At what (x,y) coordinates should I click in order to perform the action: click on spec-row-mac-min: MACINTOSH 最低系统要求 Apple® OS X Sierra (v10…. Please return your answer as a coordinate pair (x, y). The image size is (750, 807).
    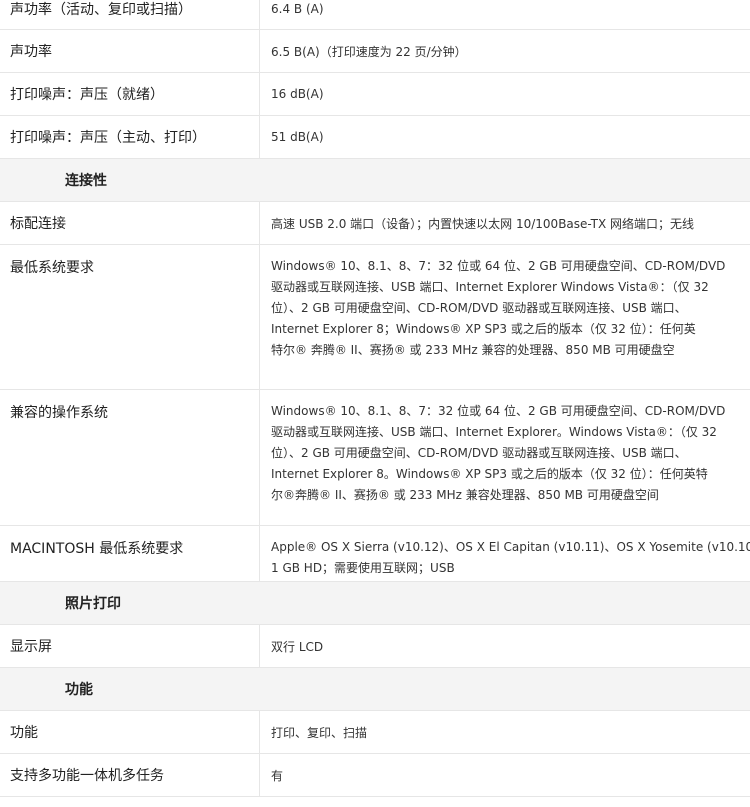
    Looking at the image, I should click on (375, 554).